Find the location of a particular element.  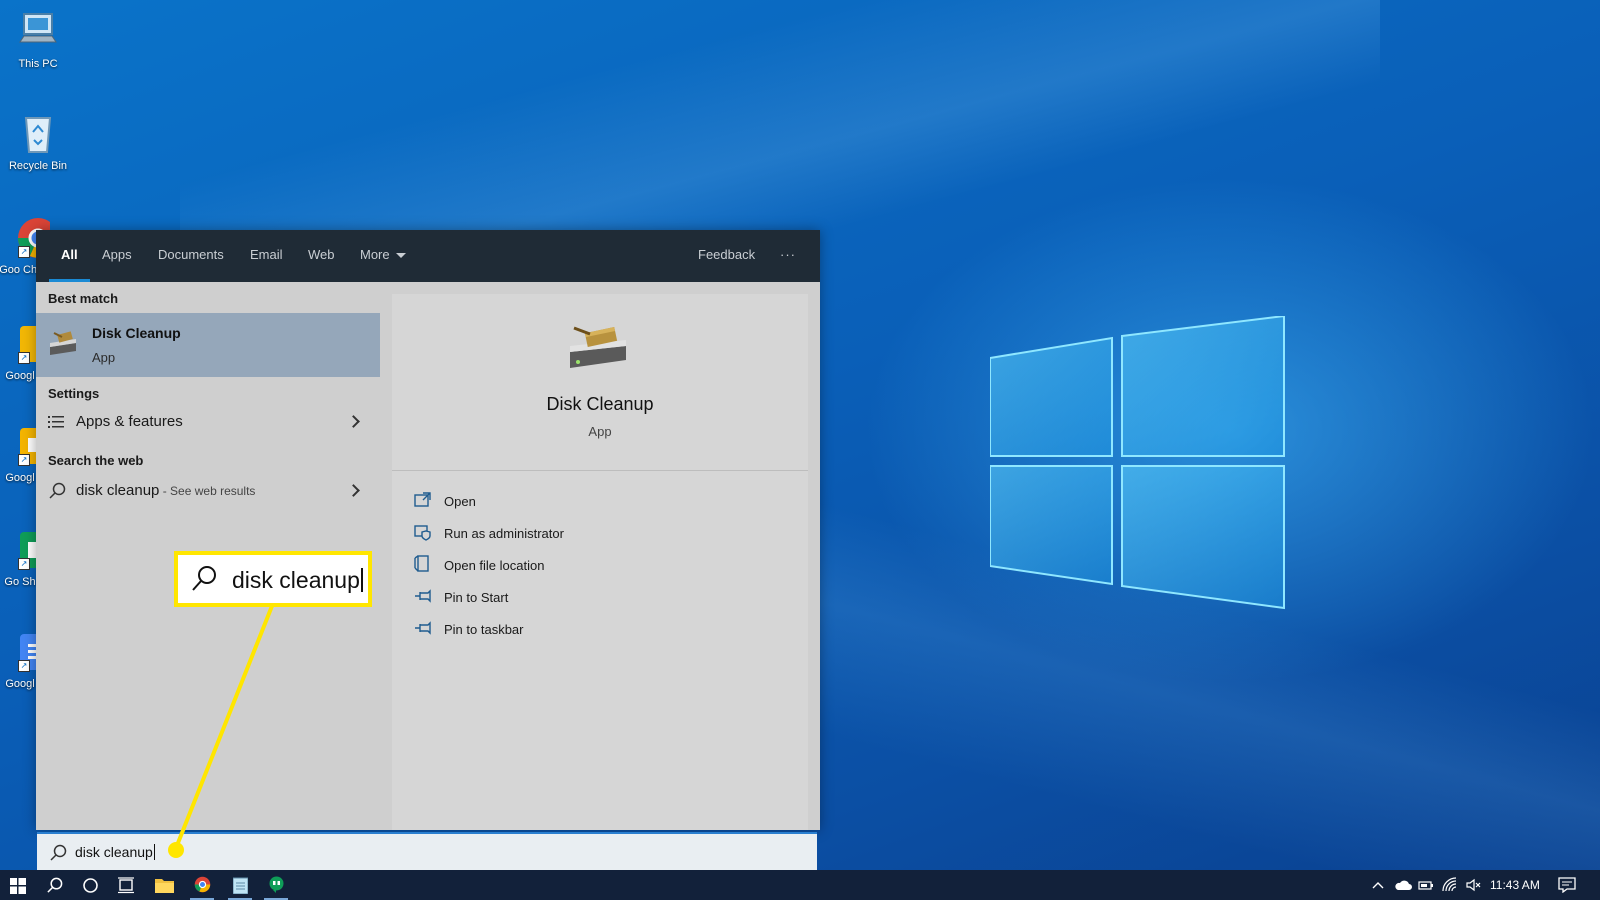

pin-to-start-label: Pin to Start is located at coordinates (476, 597).